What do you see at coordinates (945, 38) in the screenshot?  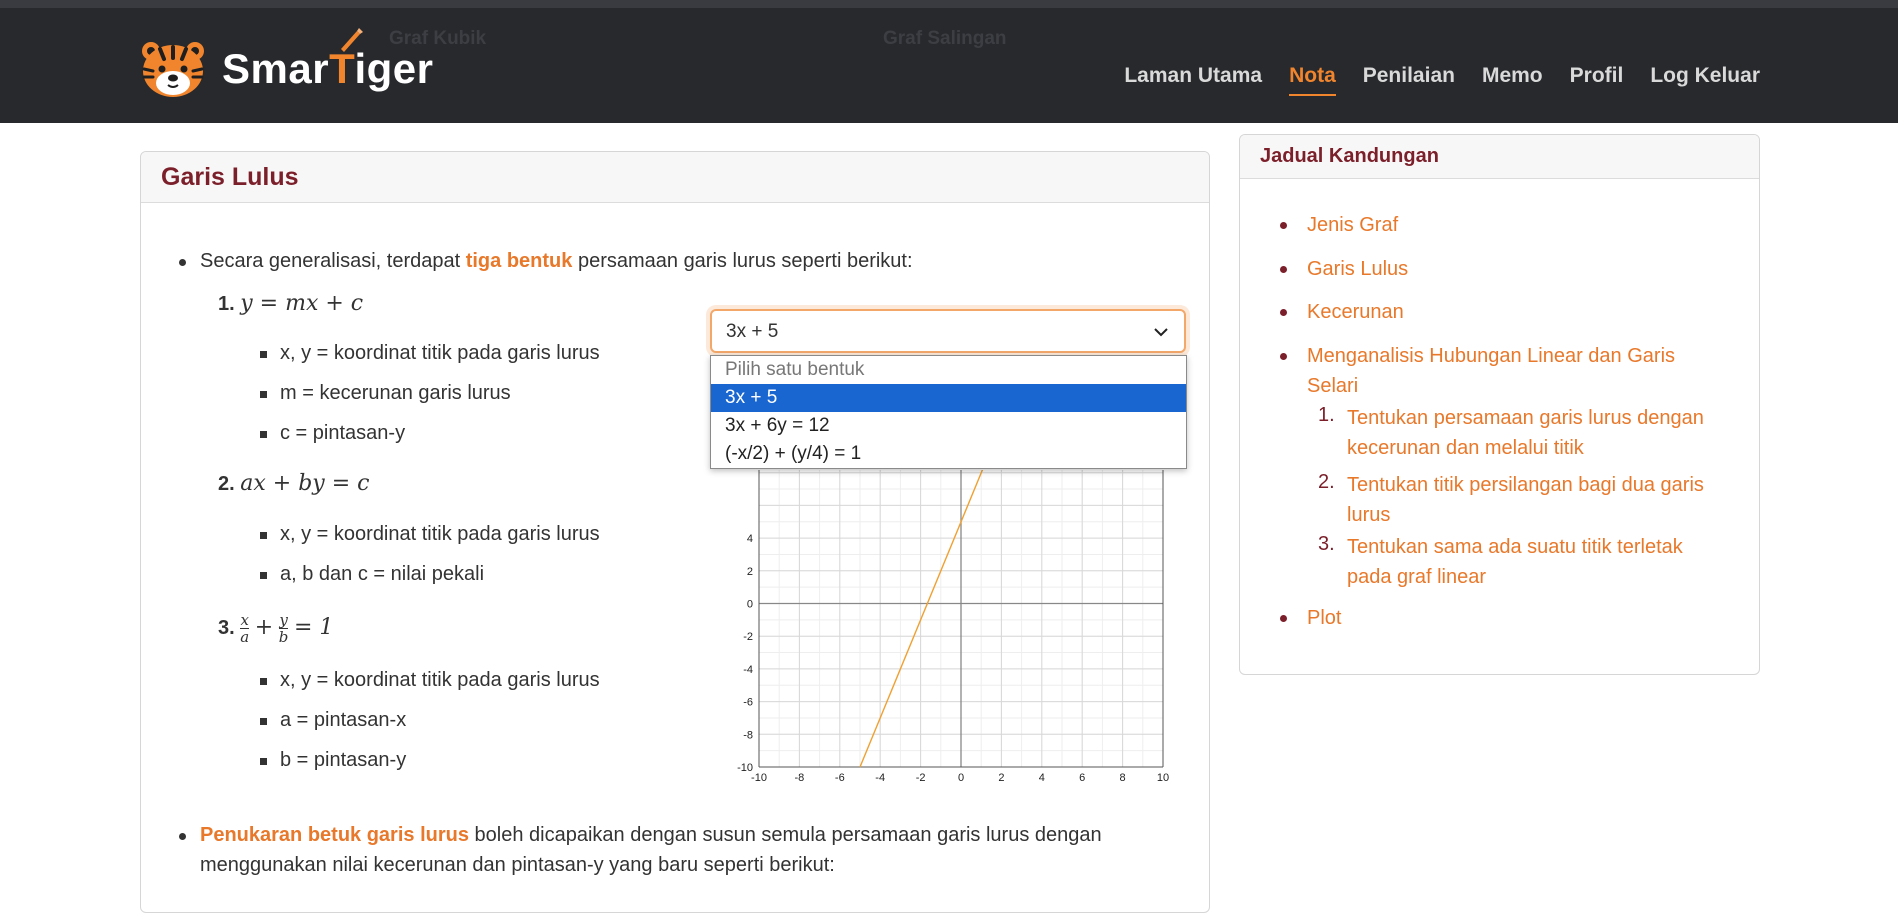 I see `ghost-text-right: Graf Salingan` at bounding box center [945, 38].